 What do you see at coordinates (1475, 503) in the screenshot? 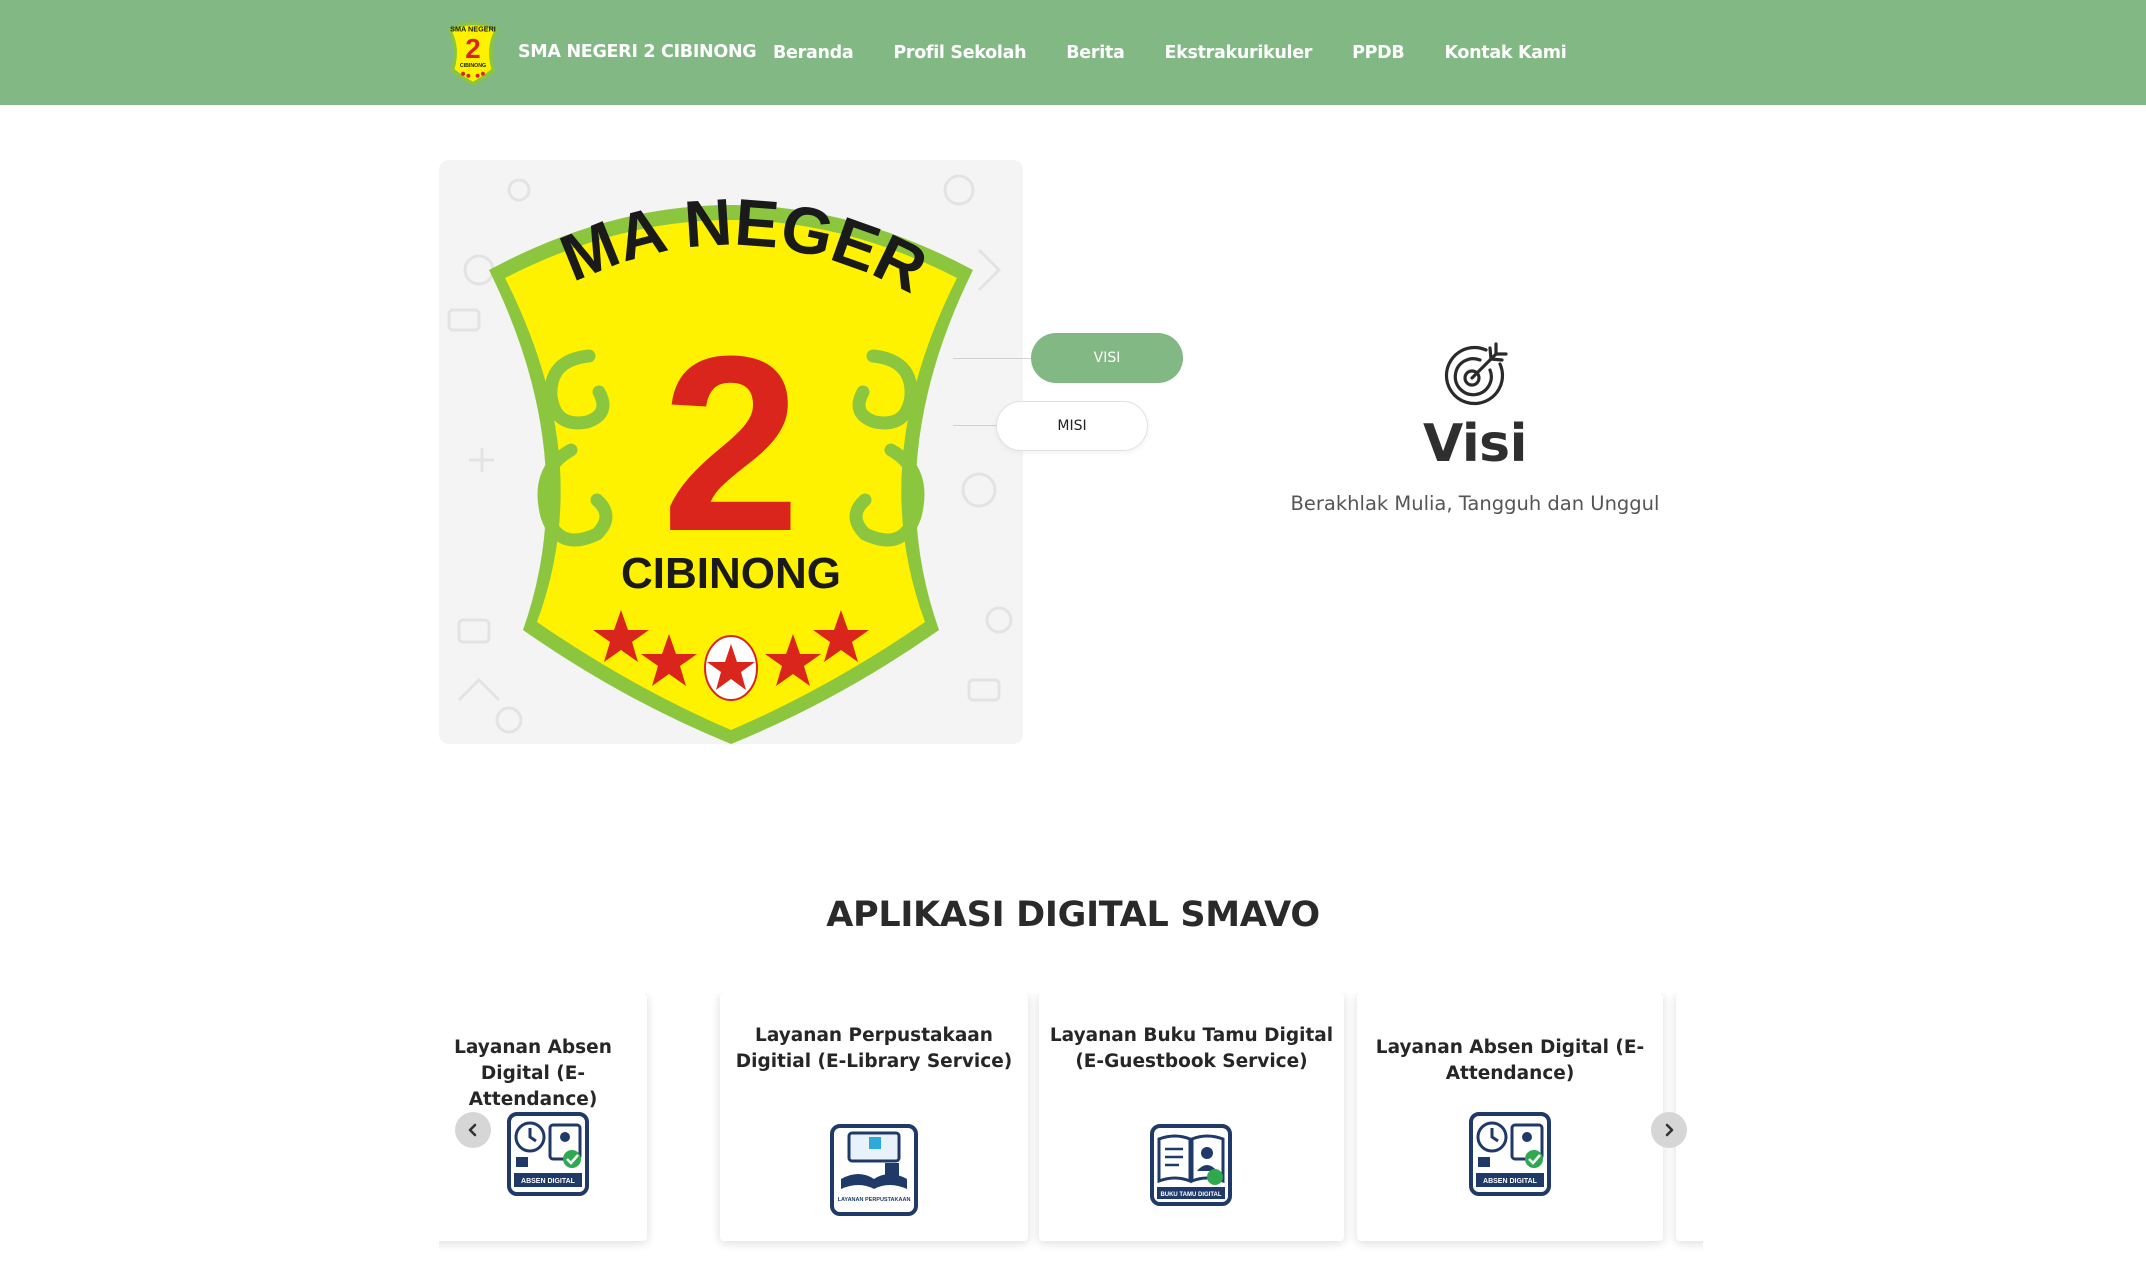
I see `visi-text: Berakhlak Mulia, Tangguh dan Unggul` at bounding box center [1475, 503].